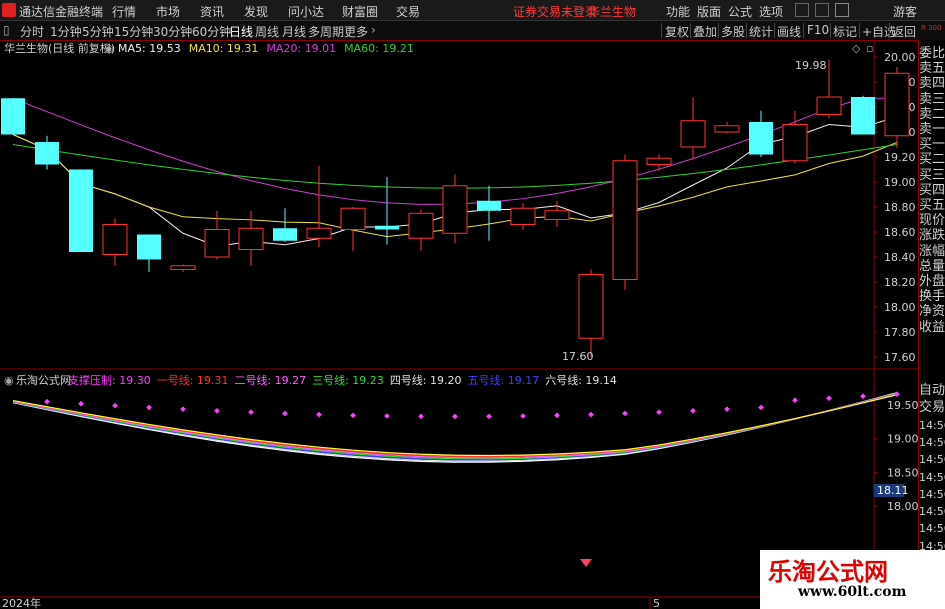 This screenshot has width=945, height=609. I want to click on add-watchlist-button: +自选, so click(879, 31).